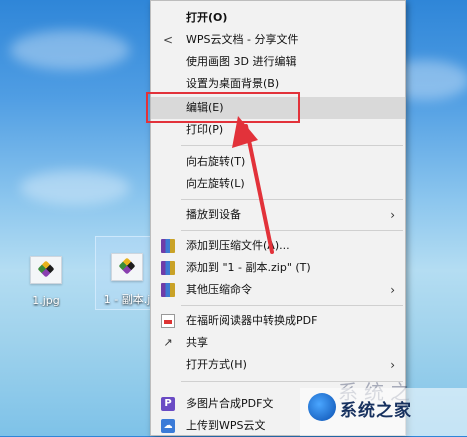  Describe the element at coordinates (168, 40) in the screenshot. I see `share-icon: <` at that location.